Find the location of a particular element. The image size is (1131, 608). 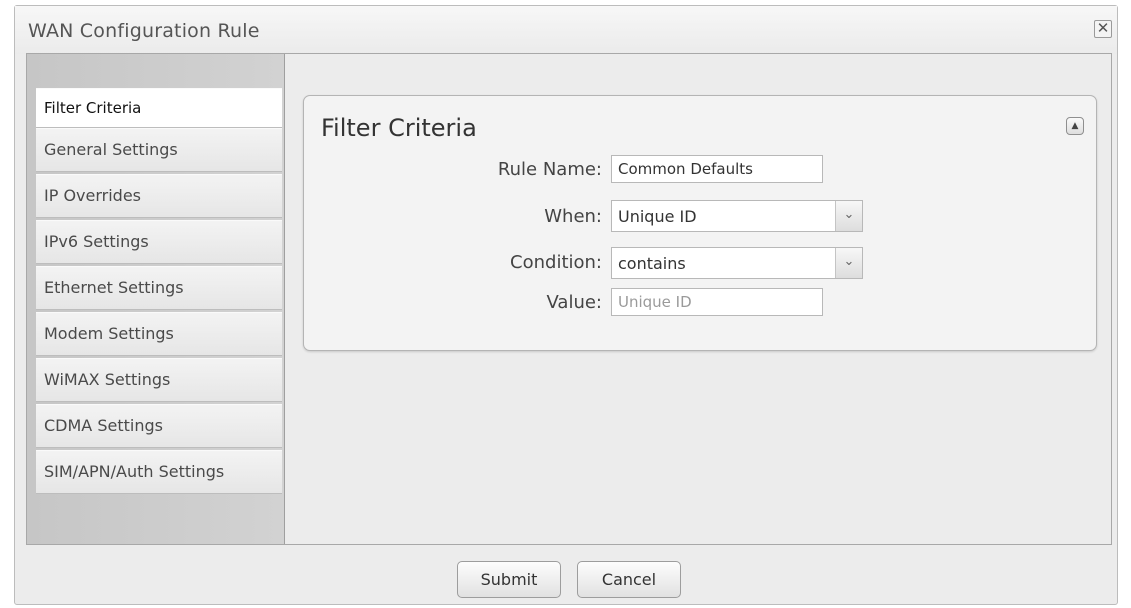

sidebar-item-wimax-settings: WiMAX Settings is located at coordinates (159, 380).